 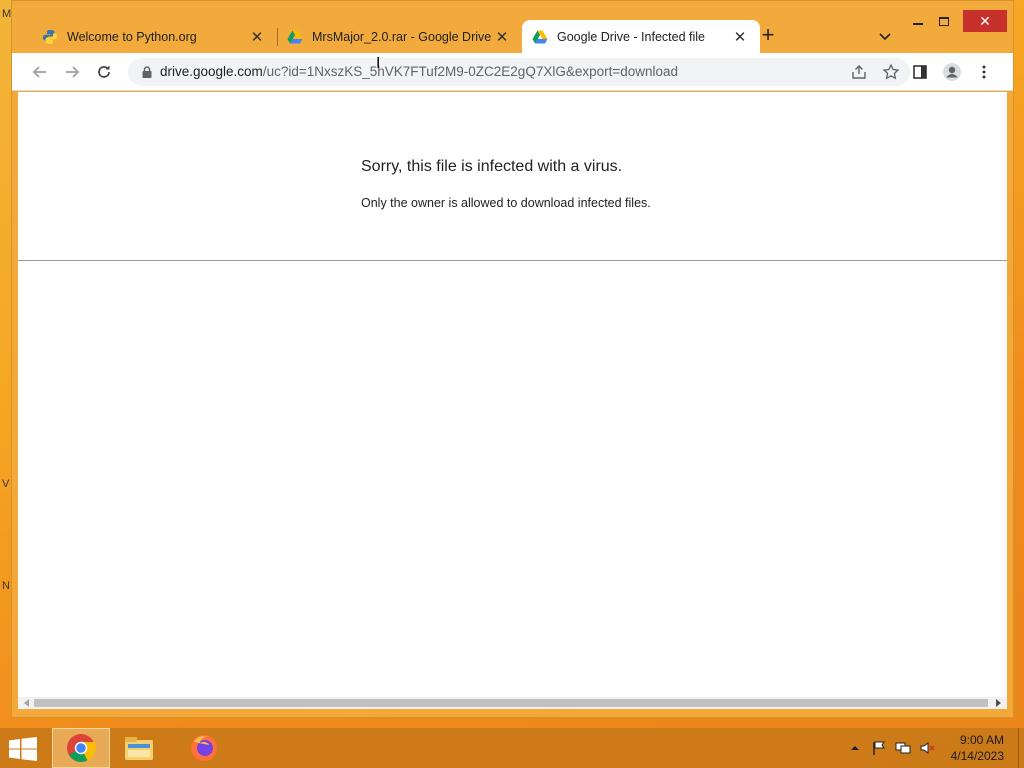 I want to click on share-icon, so click(x=859, y=72).